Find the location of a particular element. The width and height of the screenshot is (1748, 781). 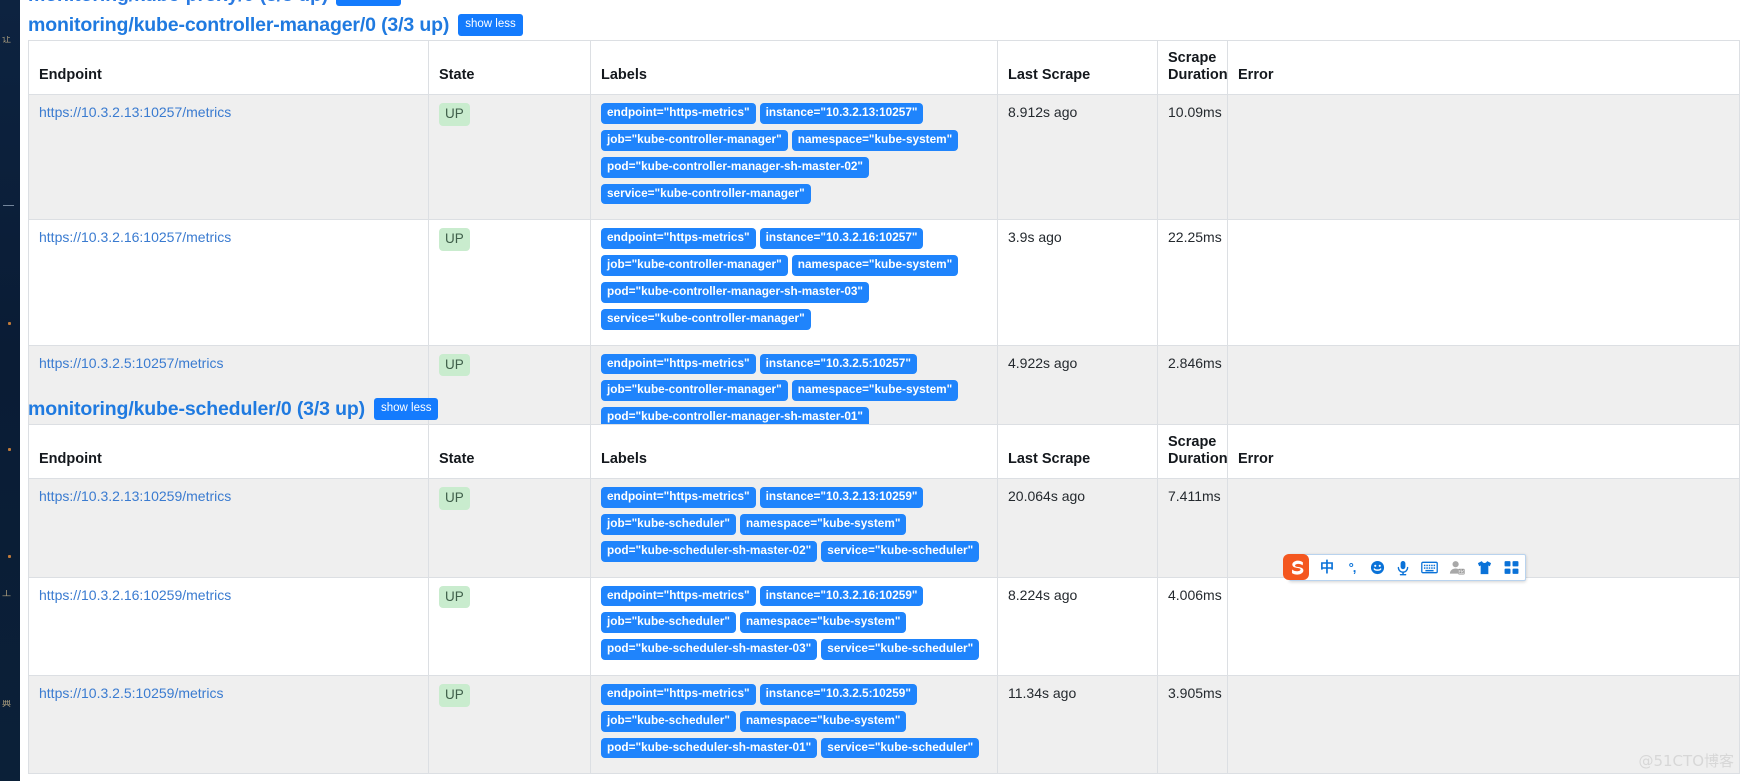

rail-glyph: 典 is located at coordinates (6, 704).